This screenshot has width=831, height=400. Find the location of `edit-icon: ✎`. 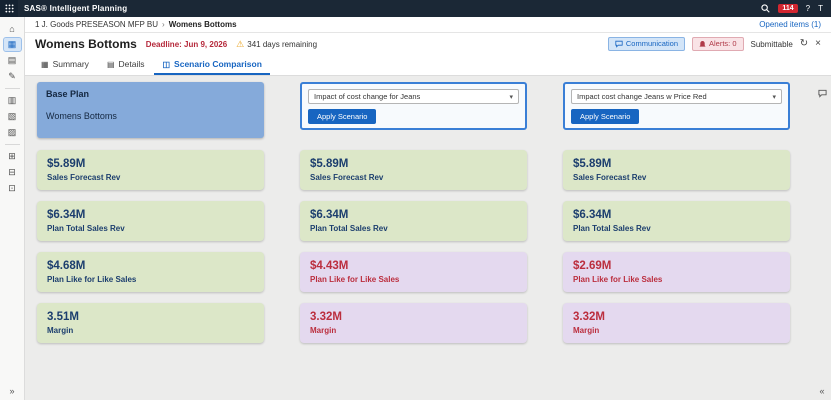

edit-icon: ✎ is located at coordinates (12, 76).